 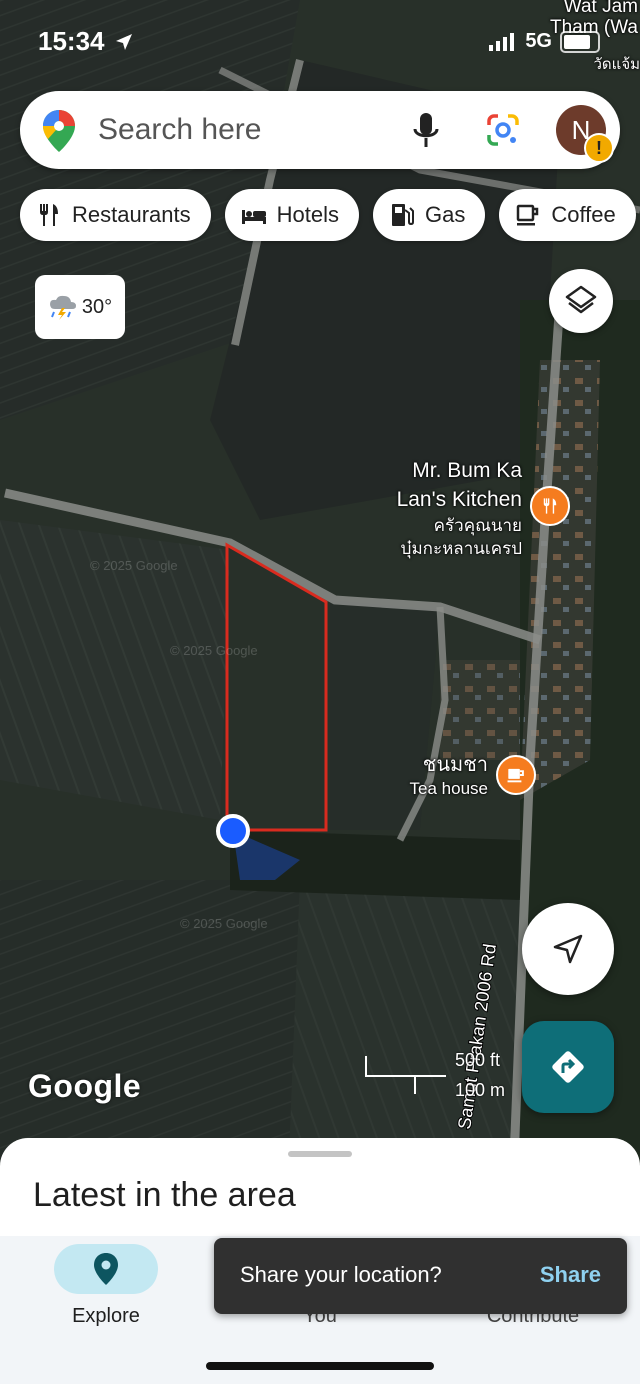 I want to click on chip-label: Gas, so click(x=445, y=214).